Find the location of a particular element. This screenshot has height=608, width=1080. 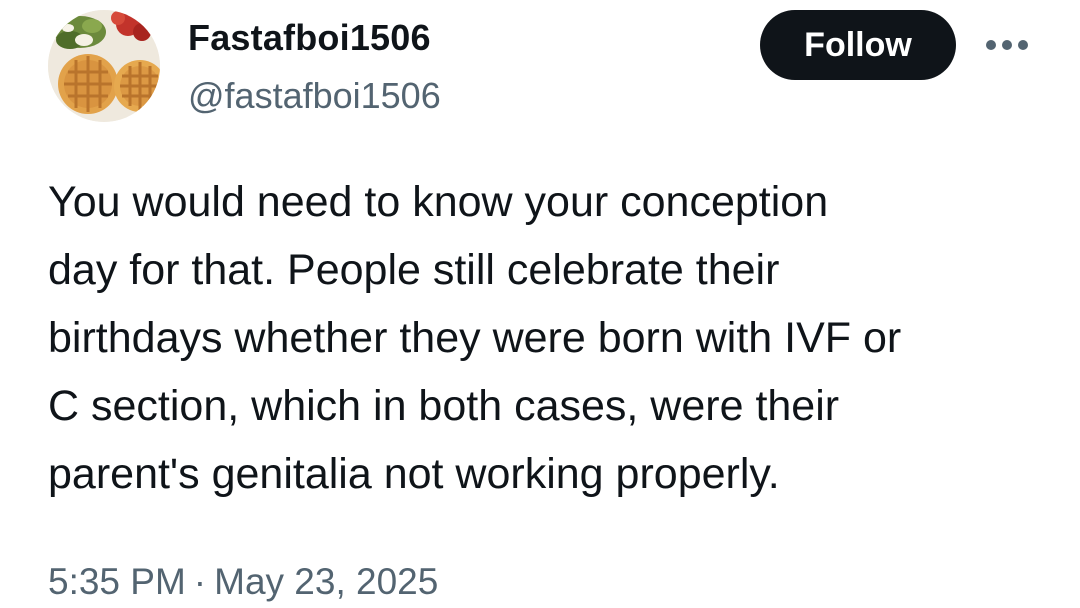

timestamp: 5:35 PM · May 23, 2025 is located at coordinates (243, 582).